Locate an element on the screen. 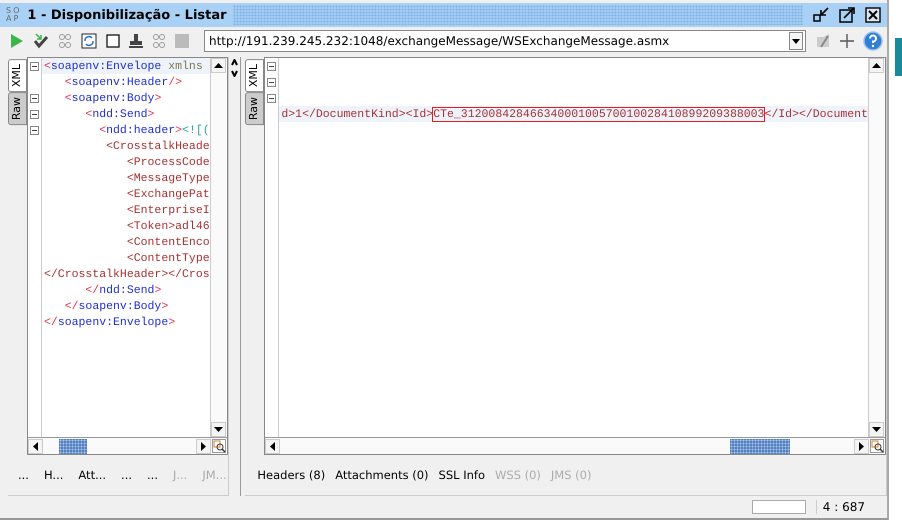 This screenshot has height=526, width=902. code-line: </CrosstalkHeader></Cros is located at coordinates (127, 274).